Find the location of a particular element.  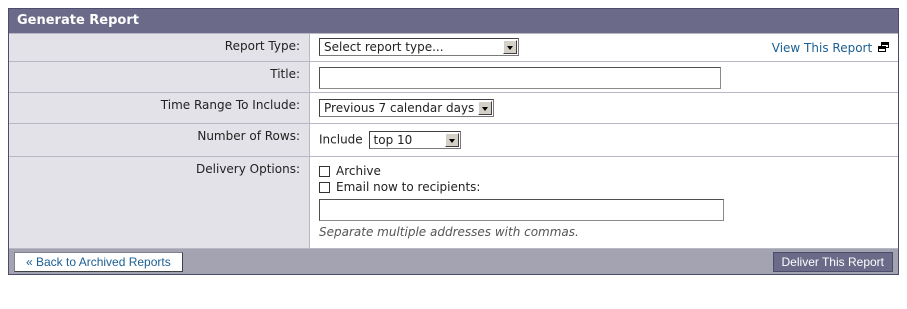

back-to-archived-reports-button: « Back to Archived Reports is located at coordinates (98, 262).